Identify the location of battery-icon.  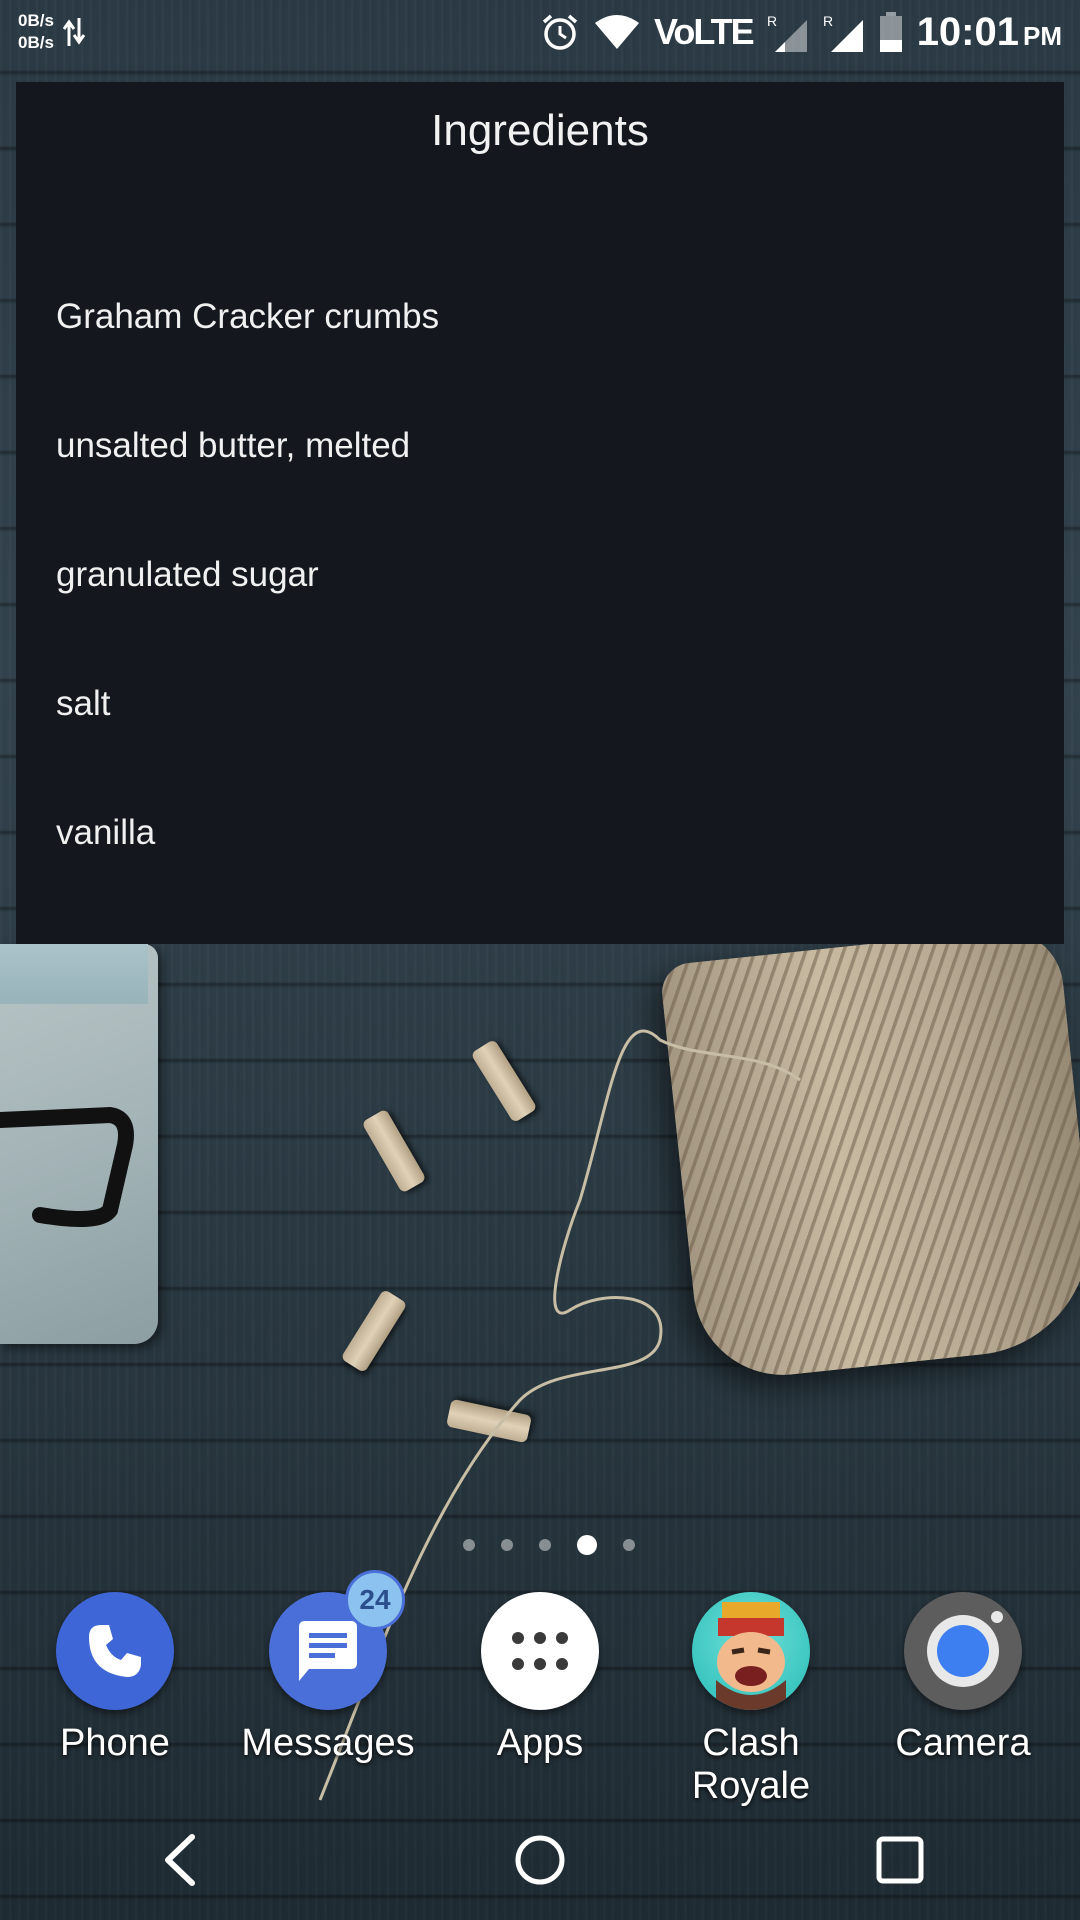
(890, 32).